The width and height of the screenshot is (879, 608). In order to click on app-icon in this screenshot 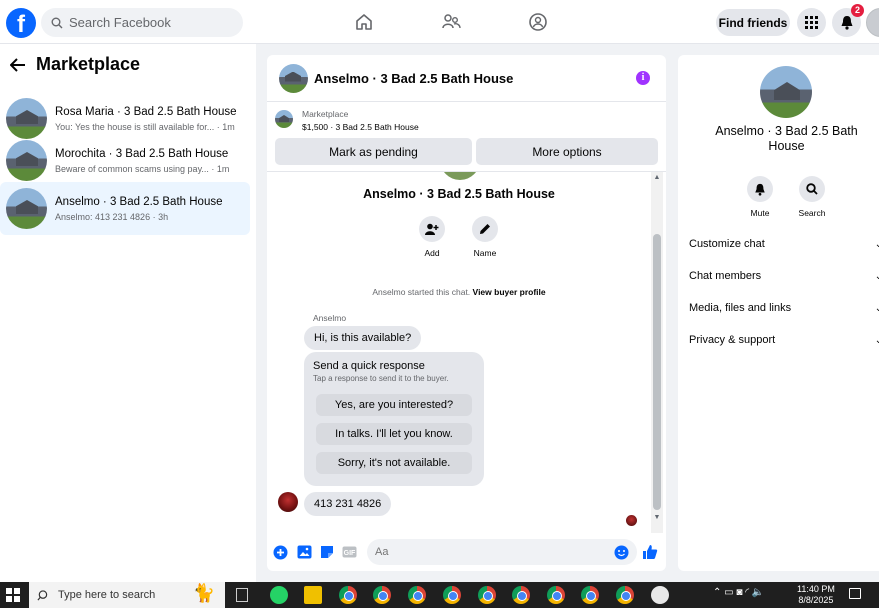, I will do `click(660, 595)`.